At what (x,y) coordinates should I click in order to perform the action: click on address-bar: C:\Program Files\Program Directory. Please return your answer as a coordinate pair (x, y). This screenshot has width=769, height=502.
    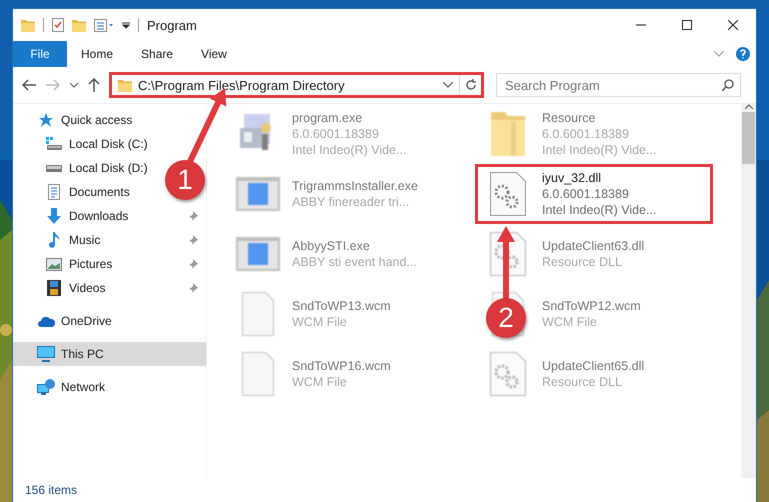
    Looking at the image, I should click on (296, 85).